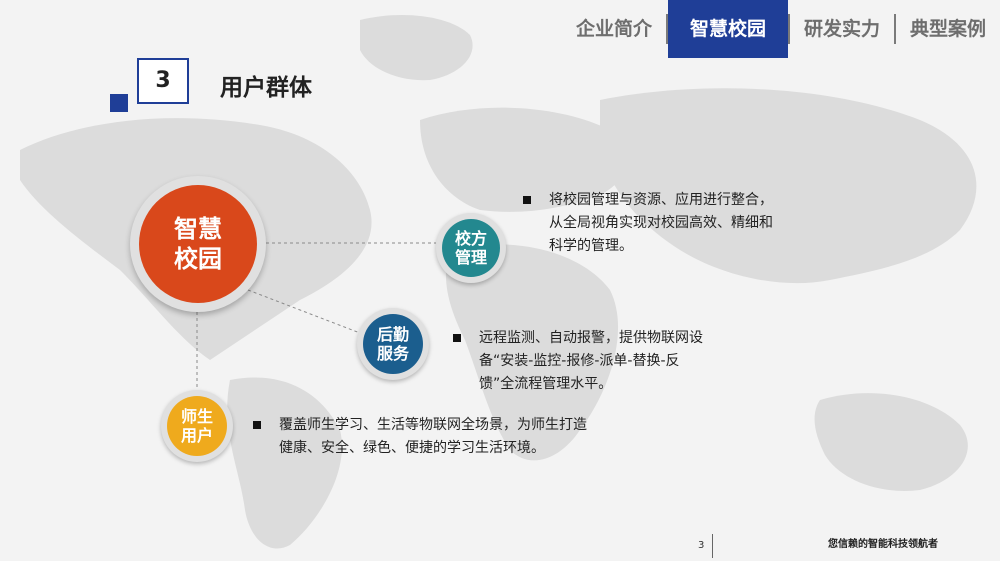 This screenshot has width=1000, height=561. What do you see at coordinates (614, 29) in the screenshot?
I see `tab-company-intro: 企业简介` at bounding box center [614, 29].